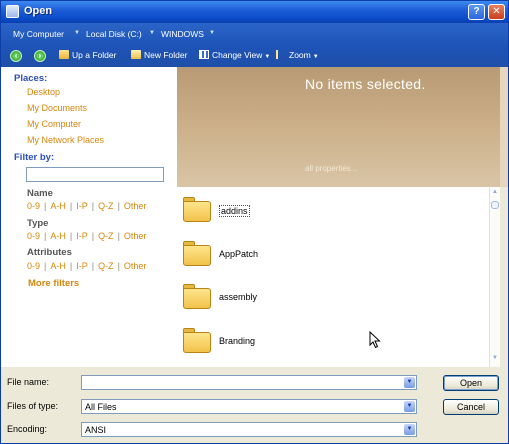  I want to click on files-of-type-value: All Files, so click(101, 407).